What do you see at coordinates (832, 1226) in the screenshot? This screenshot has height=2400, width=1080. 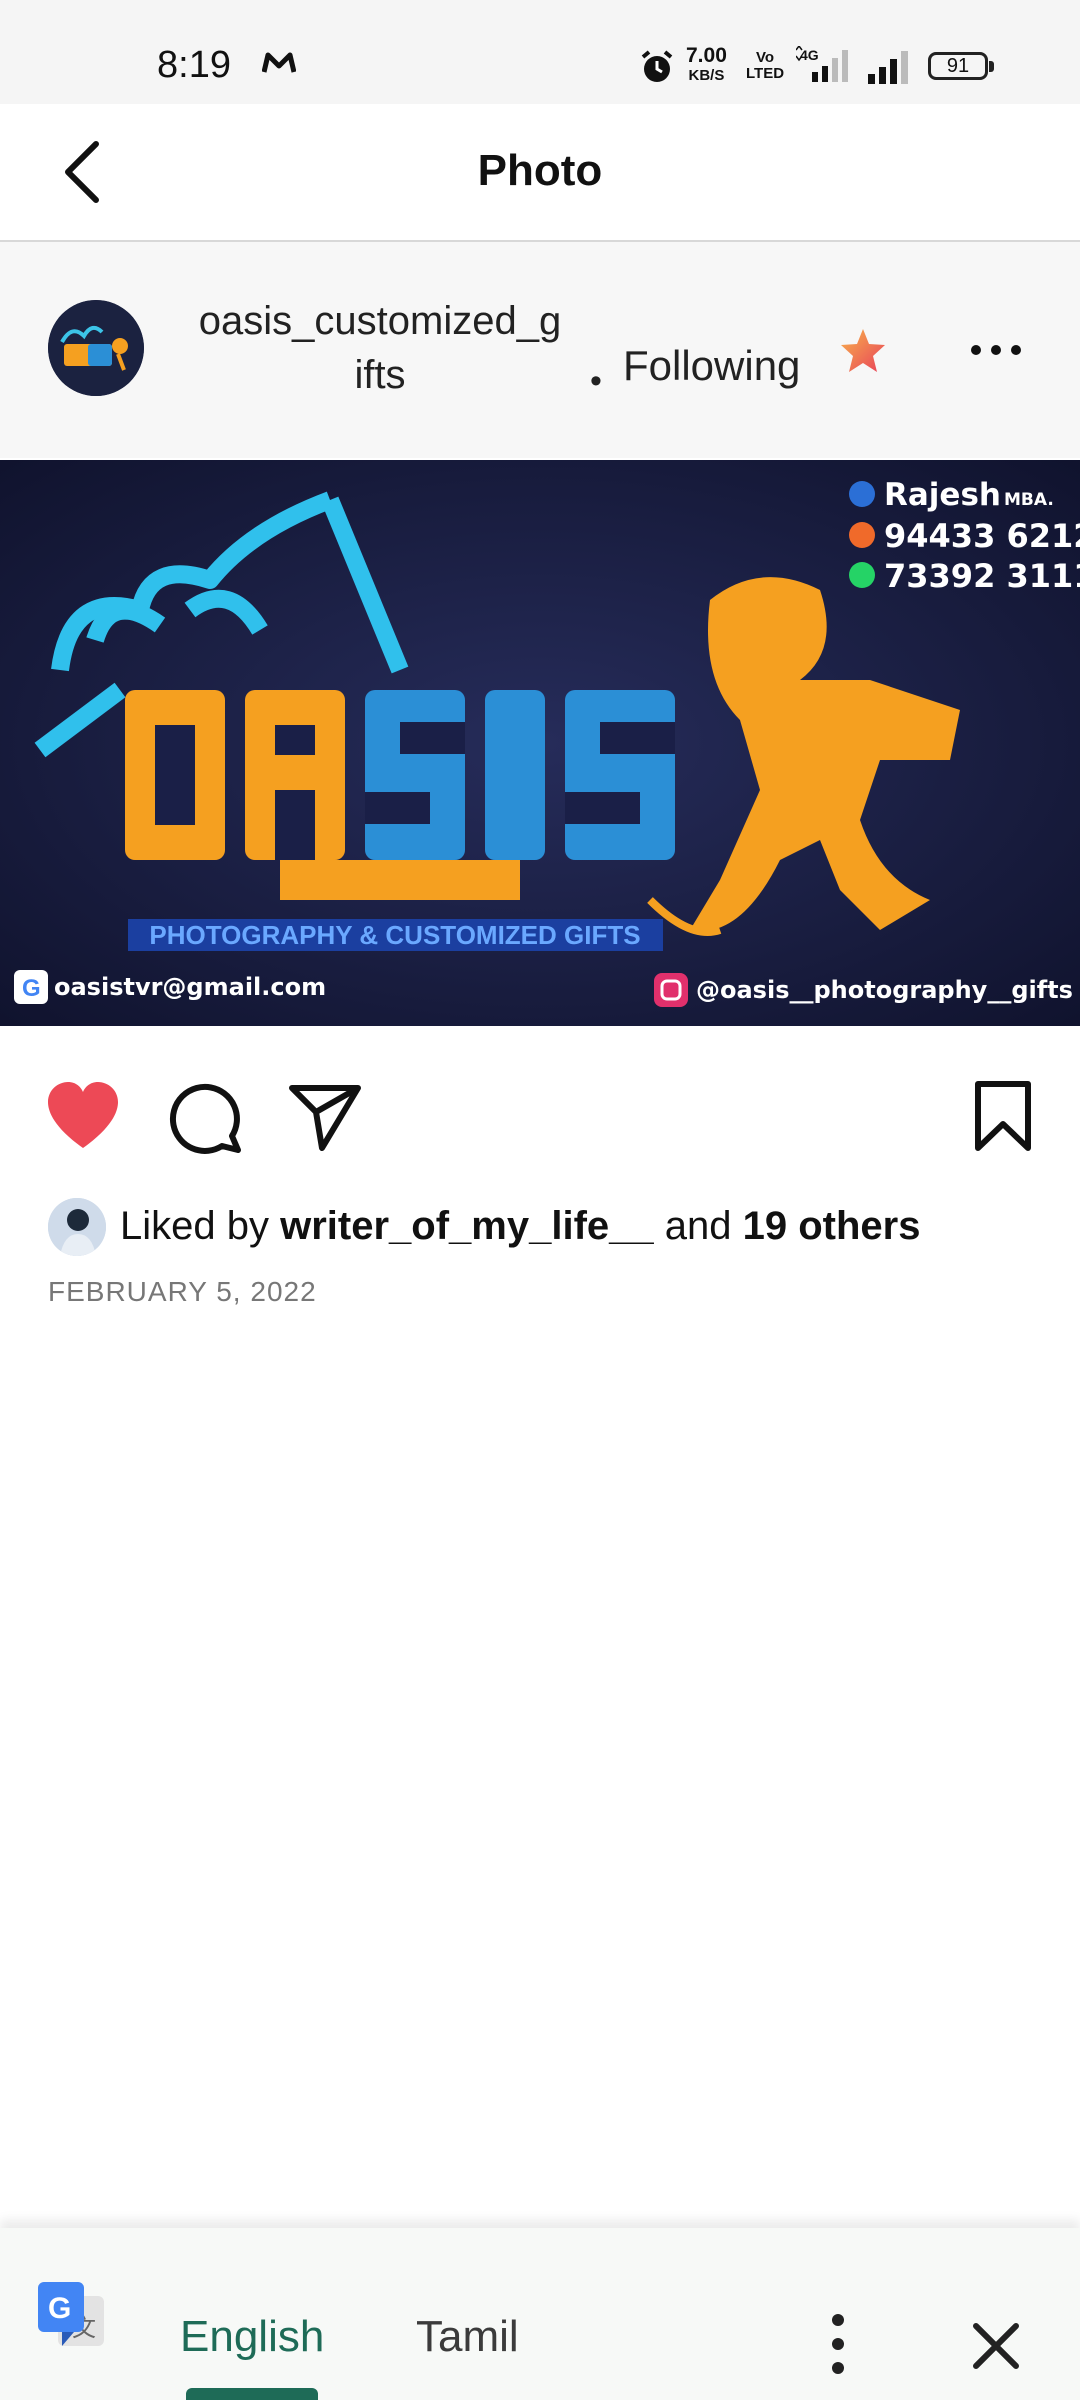 I see `likes-others: 19 others` at bounding box center [832, 1226].